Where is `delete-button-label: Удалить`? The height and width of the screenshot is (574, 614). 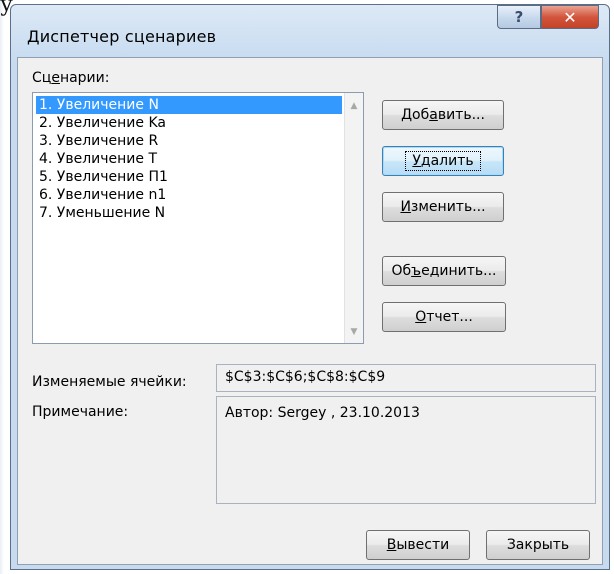 delete-button-label: Удалить is located at coordinates (443, 161).